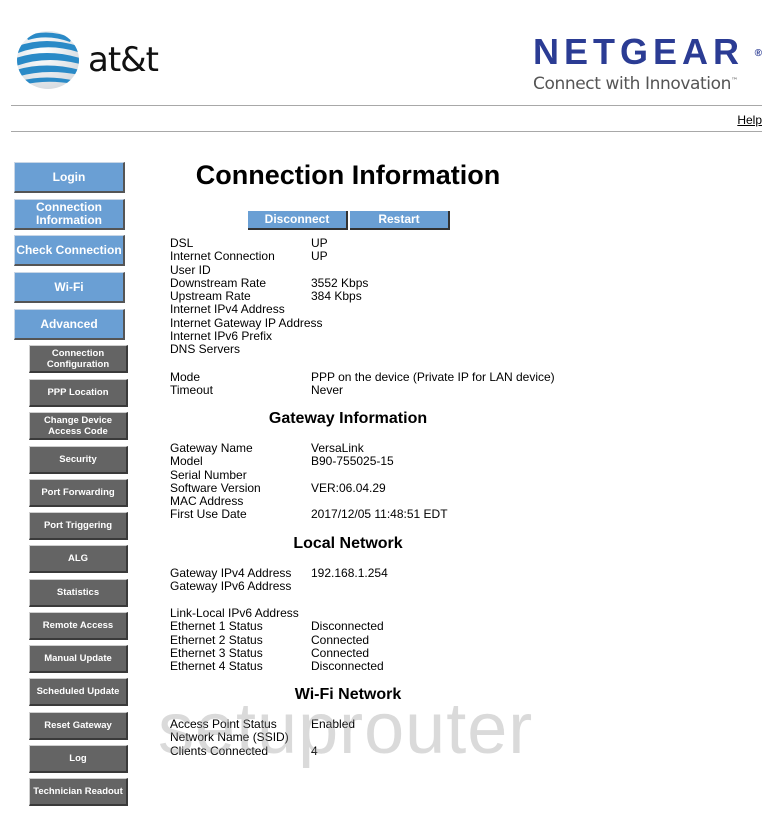  I want to click on disconnect-button: Disconnect, so click(298, 220).